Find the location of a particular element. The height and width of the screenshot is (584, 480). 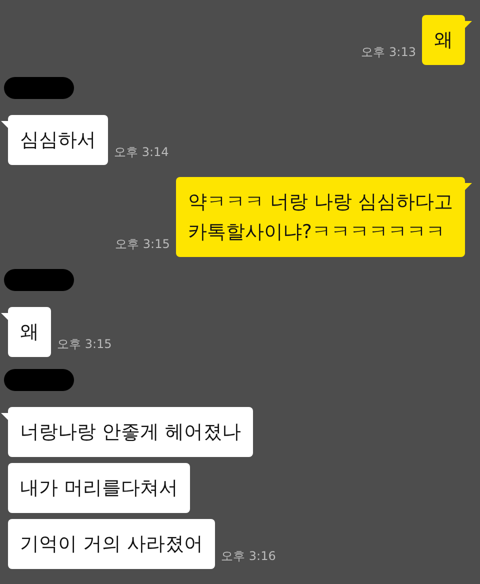

message-time: 오후 3:16 is located at coordinates (248, 556).